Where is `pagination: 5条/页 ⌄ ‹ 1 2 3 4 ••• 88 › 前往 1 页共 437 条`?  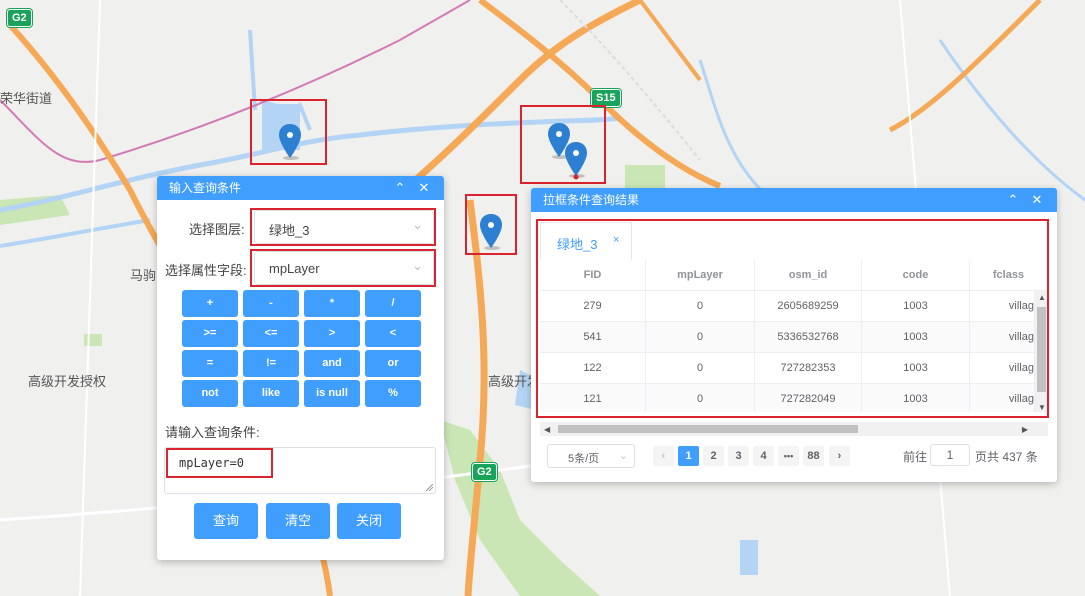 pagination: 5条/页 ⌄ ‹ 1 2 3 4 ••• 88 › 前往 1 页共 437 条 is located at coordinates (794, 457).